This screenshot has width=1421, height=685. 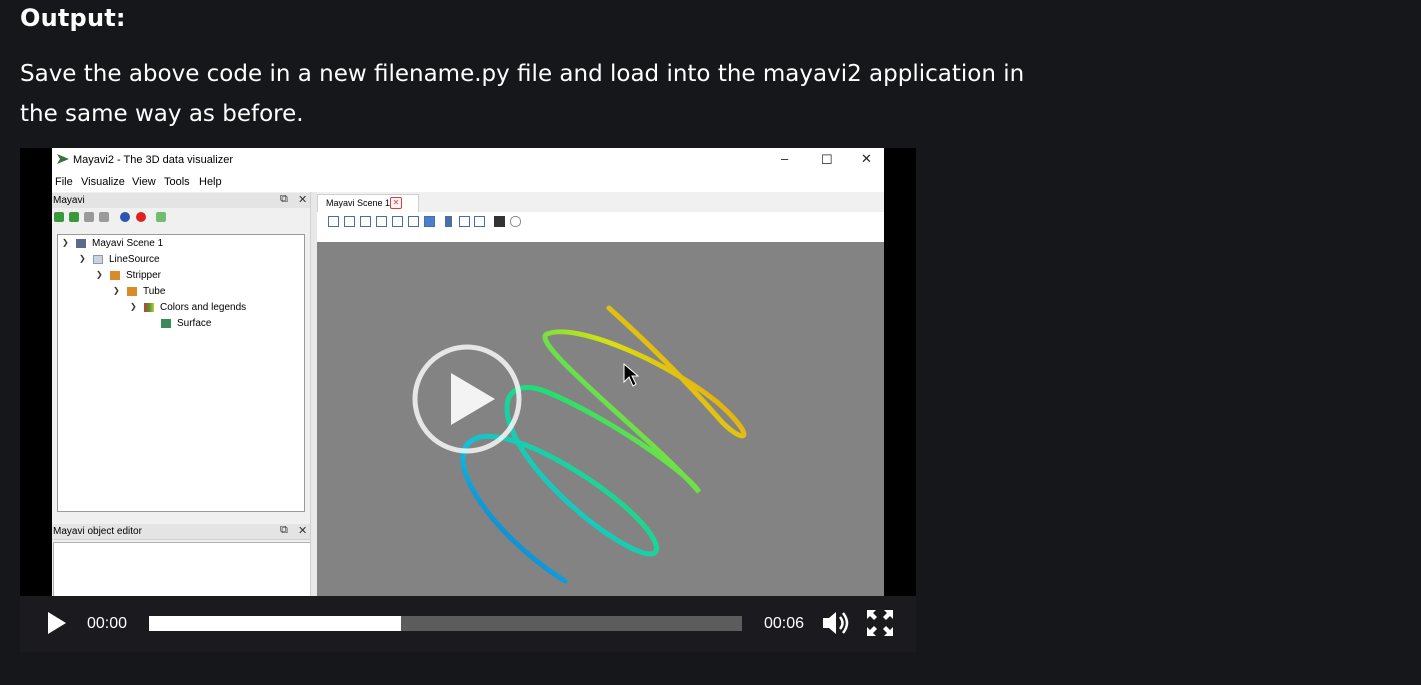 I want to click on save-icon, so click(x=499, y=221).